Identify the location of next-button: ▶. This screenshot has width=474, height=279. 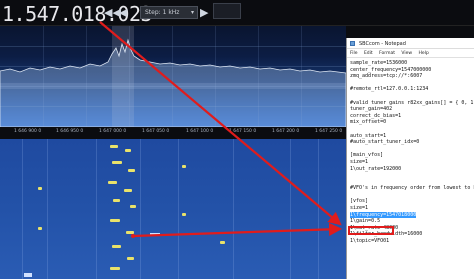
(204, 12).